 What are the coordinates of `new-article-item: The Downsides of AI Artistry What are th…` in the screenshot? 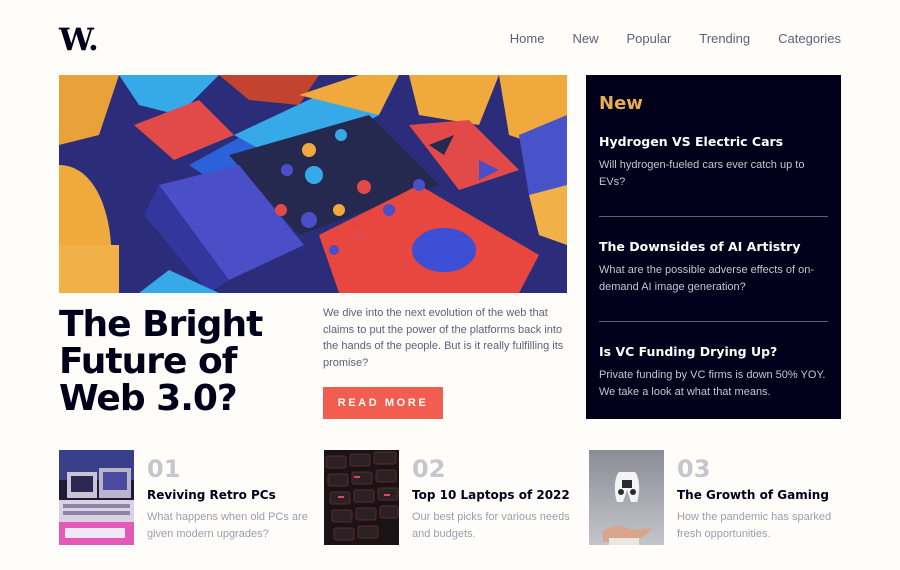 It's located at (713, 268).